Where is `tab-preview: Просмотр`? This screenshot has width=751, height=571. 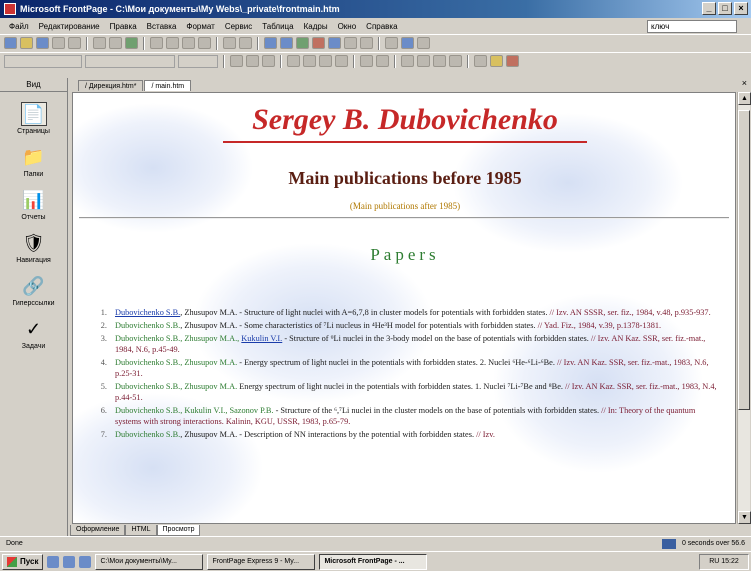 tab-preview: Просмотр is located at coordinates (178, 530).